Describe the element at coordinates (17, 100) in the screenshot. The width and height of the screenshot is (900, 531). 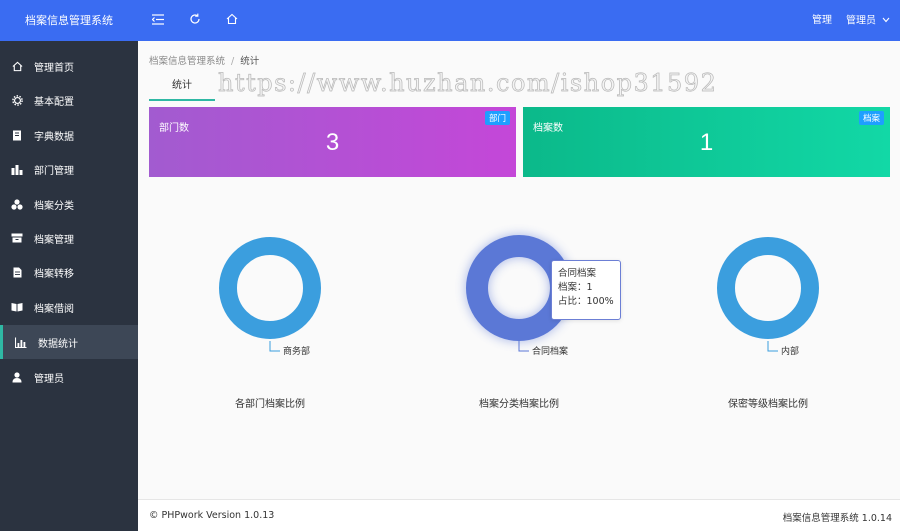
I see `gear-icon` at that location.